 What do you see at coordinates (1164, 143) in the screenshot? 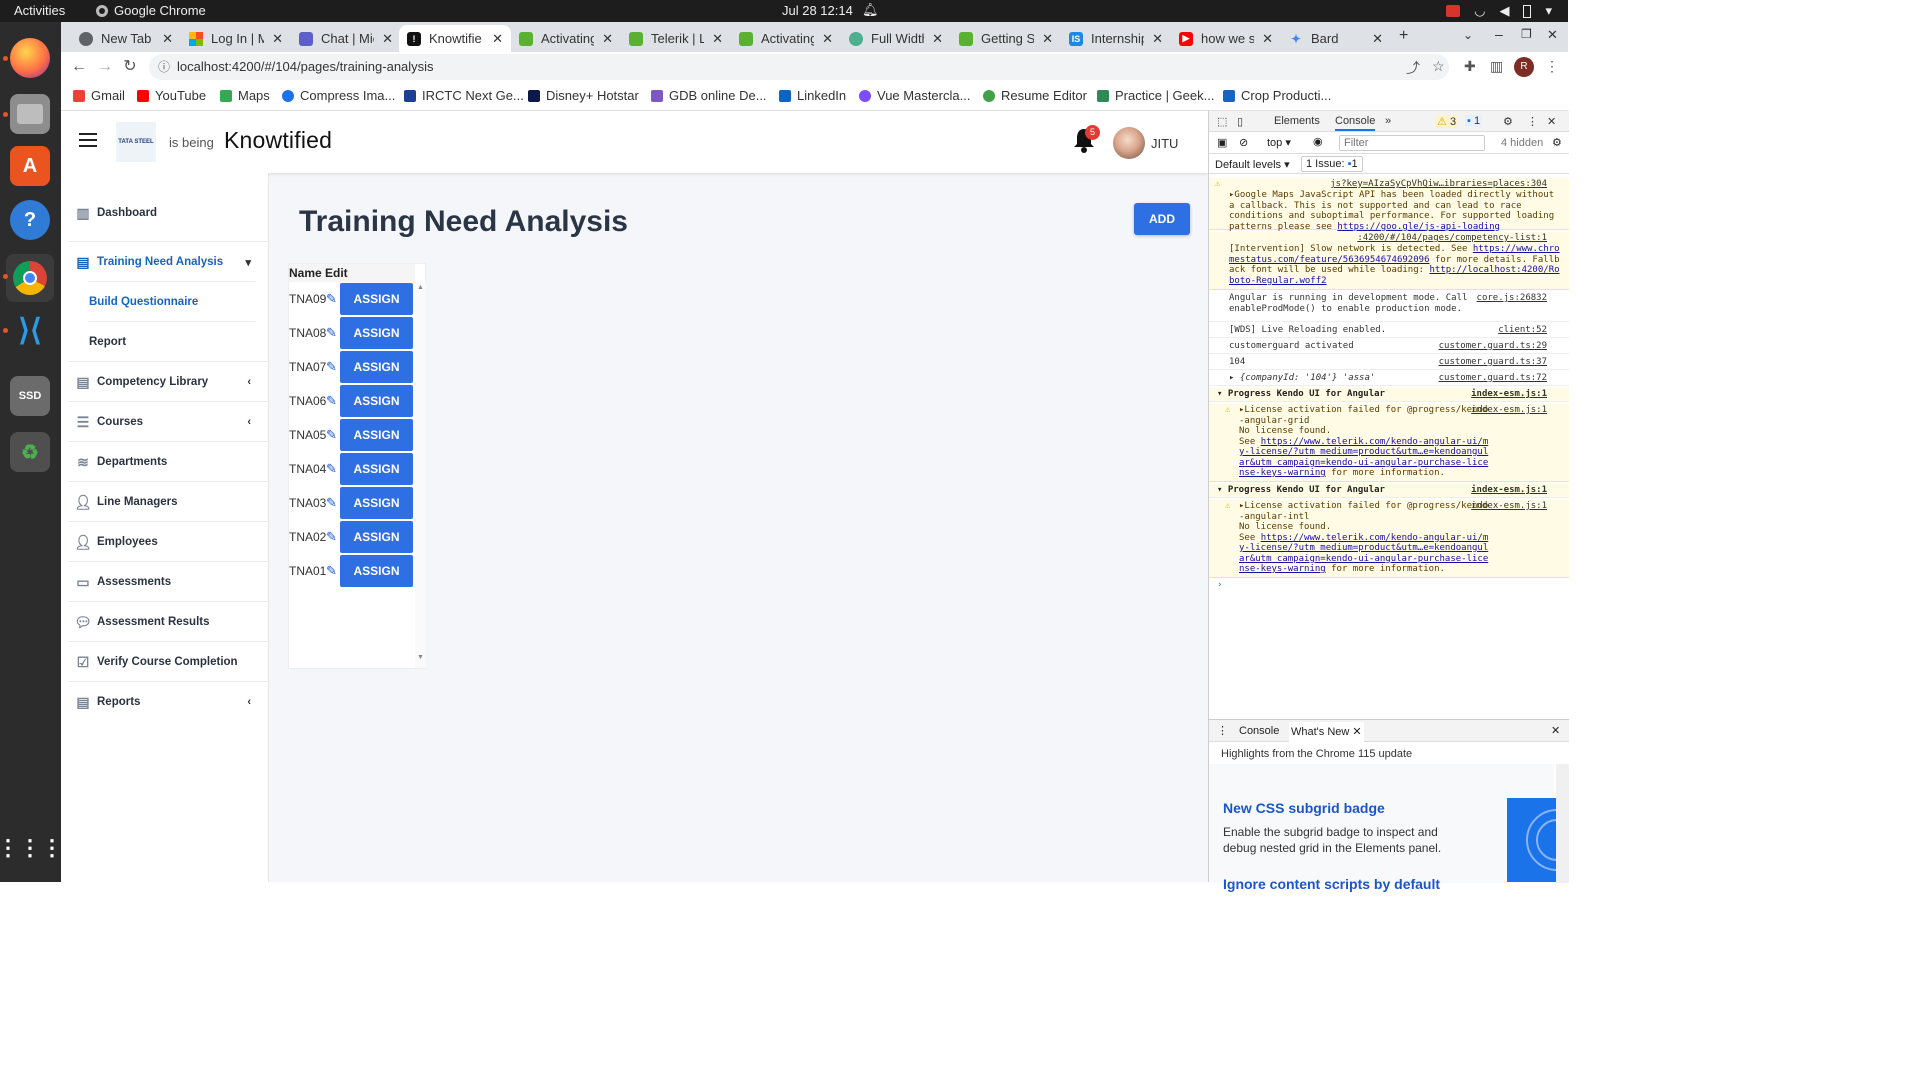
I see `user-name: JITU` at bounding box center [1164, 143].